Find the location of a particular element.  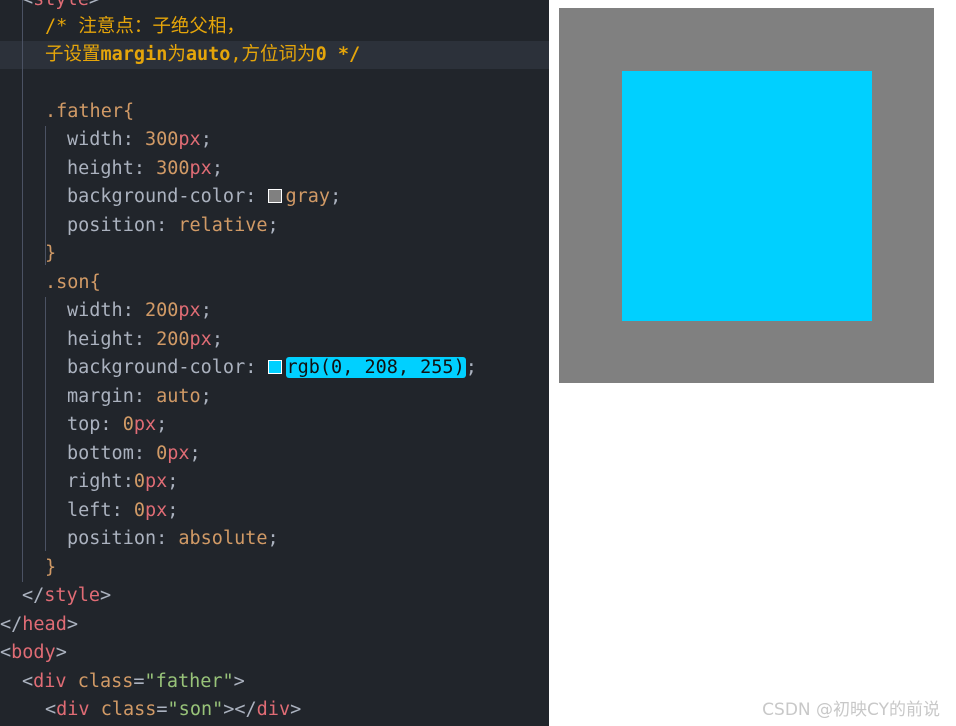

code-comment: /* 注意点：子绝父相， is located at coordinates (145, 26).